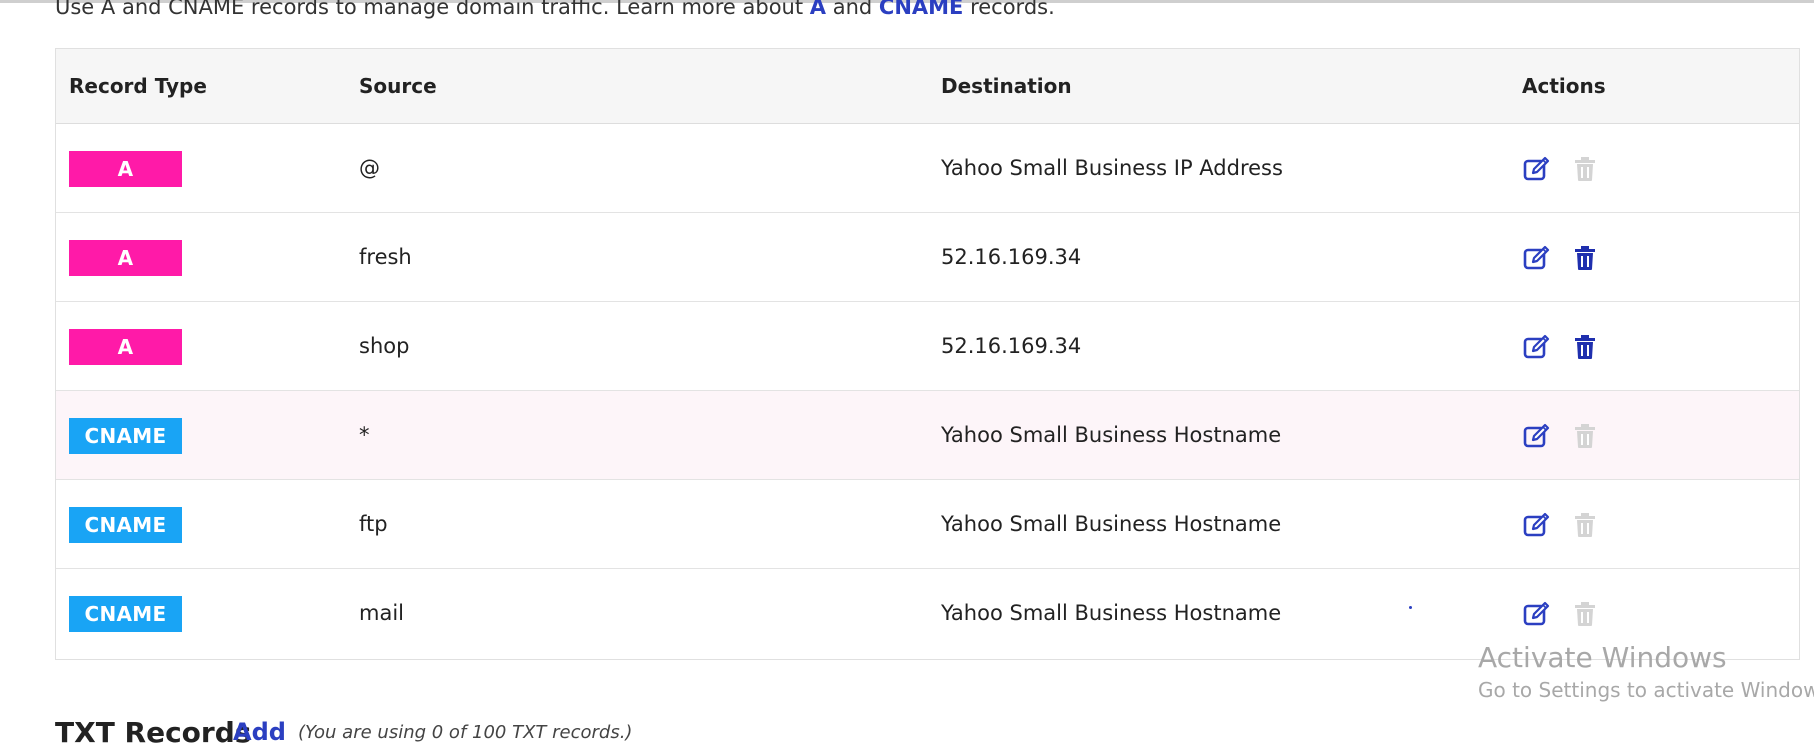  I want to click on header-actions: Actions, so click(1564, 86).